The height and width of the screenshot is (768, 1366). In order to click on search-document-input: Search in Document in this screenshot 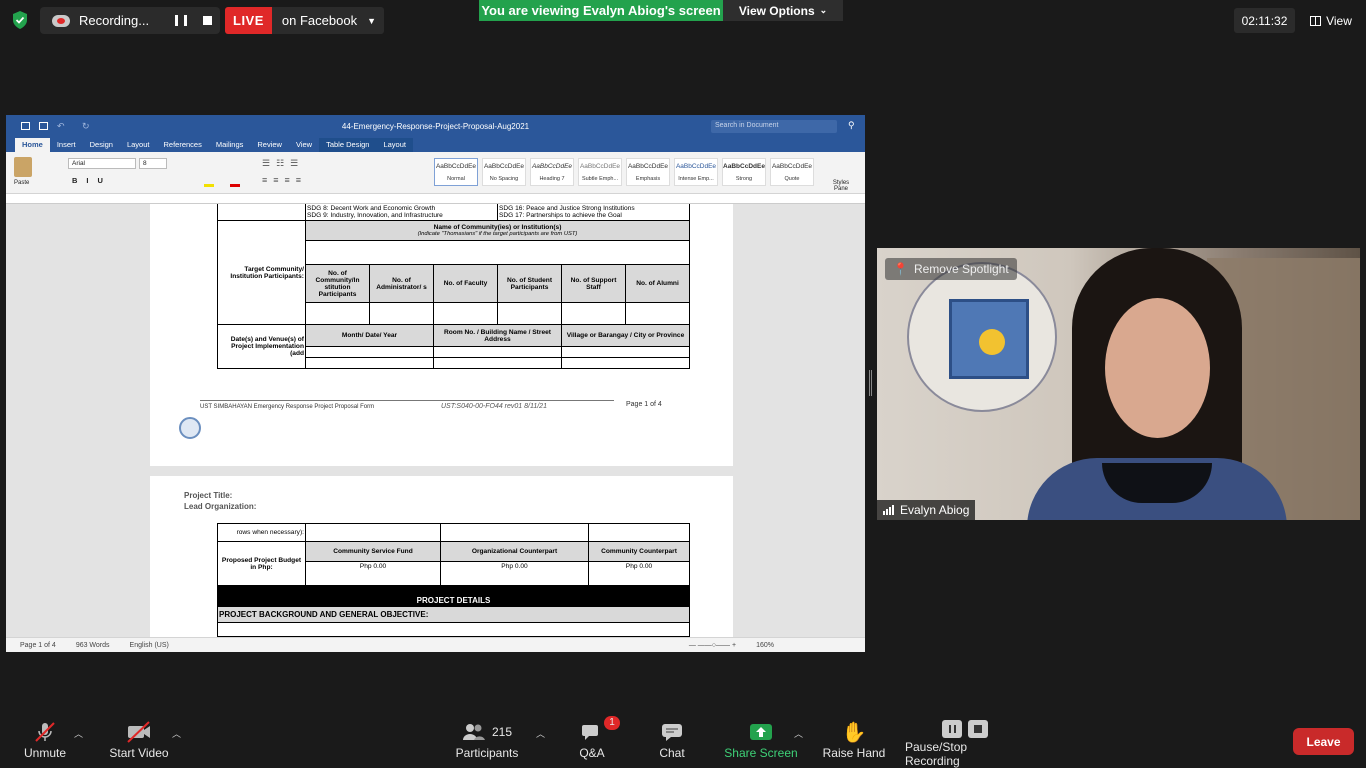, I will do `click(774, 126)`.